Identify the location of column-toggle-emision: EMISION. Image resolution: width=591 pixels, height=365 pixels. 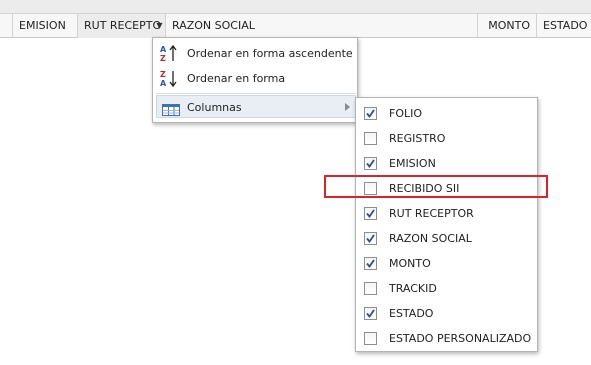
(447, 163).